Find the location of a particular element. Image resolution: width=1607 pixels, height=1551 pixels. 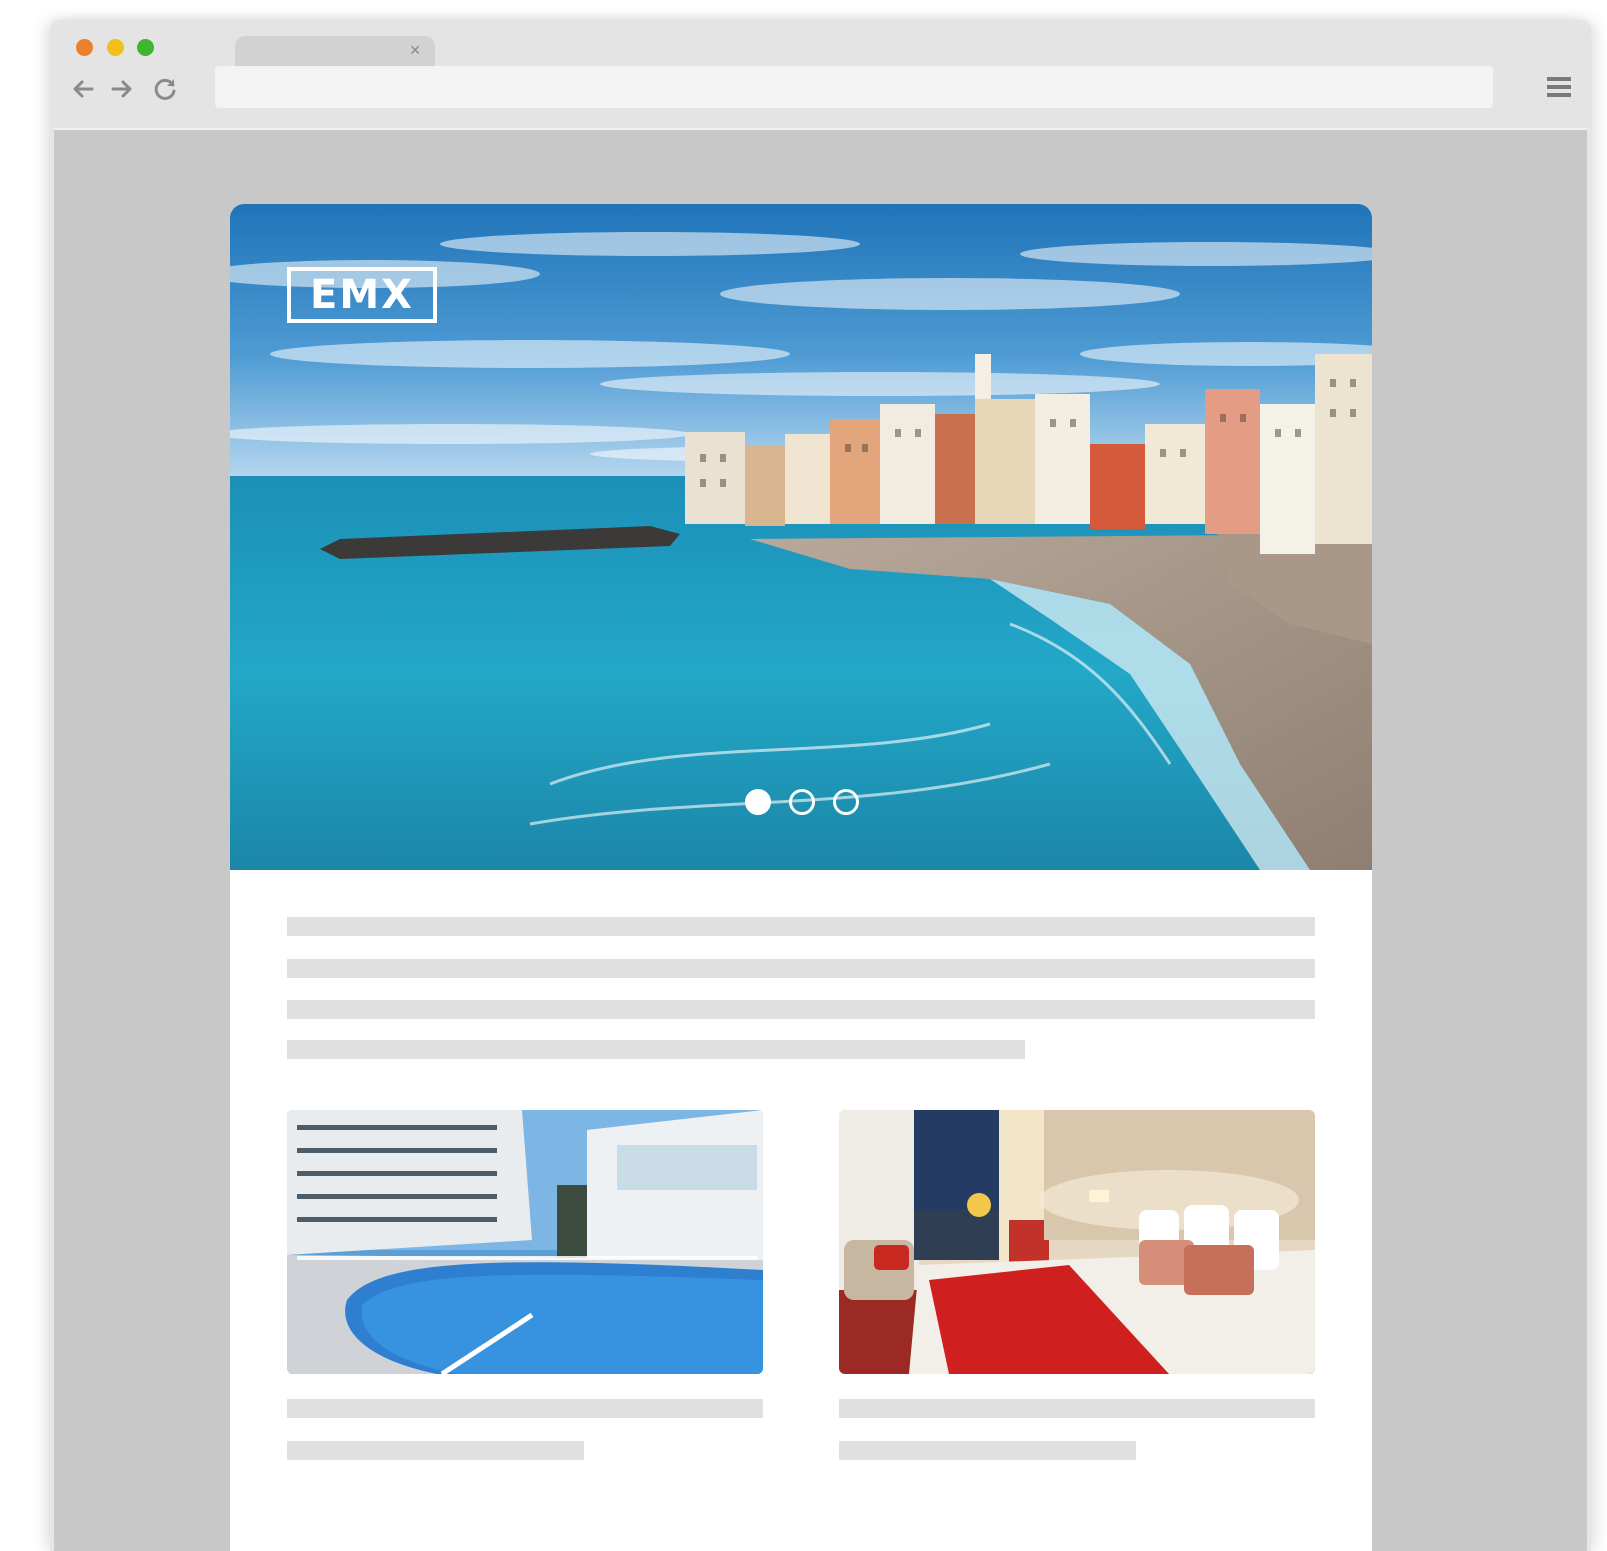

hotel-pool-photo is located at coordinates (525, 1242).